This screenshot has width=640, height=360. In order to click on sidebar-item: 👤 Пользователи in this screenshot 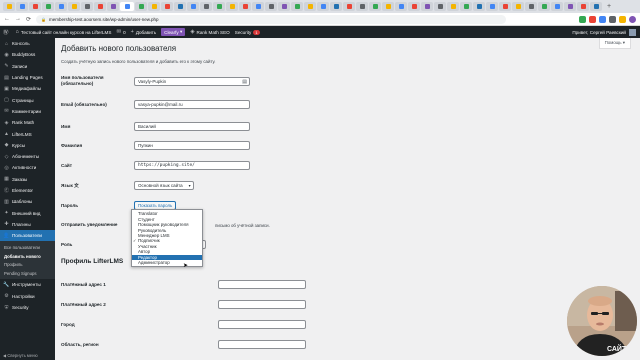, I will do `click(27, 236)`.